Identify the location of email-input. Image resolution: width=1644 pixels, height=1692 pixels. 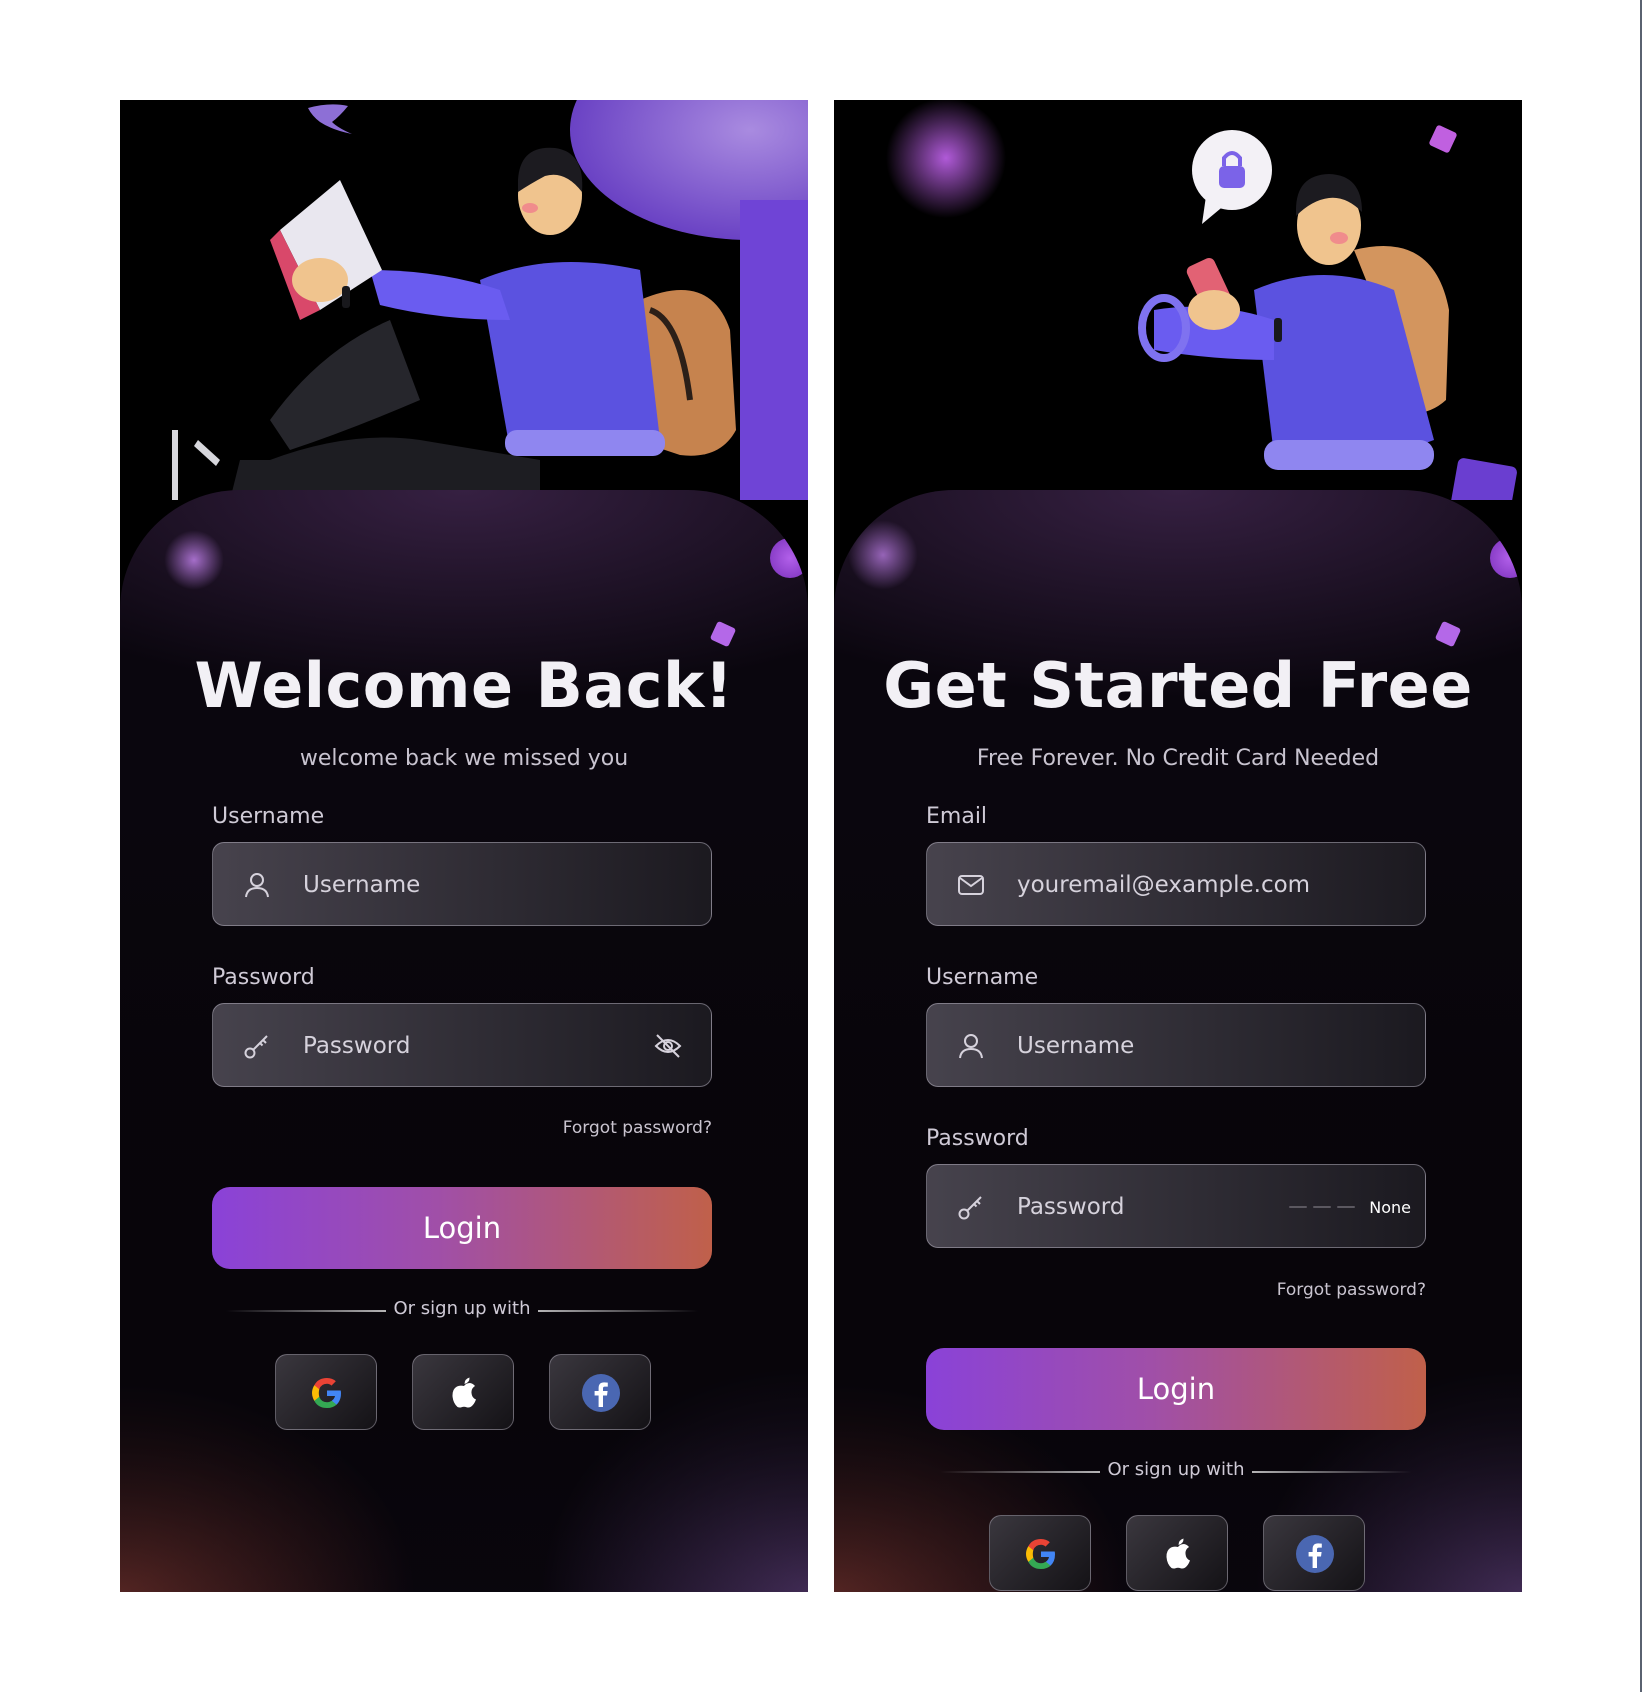
(1182, 885).